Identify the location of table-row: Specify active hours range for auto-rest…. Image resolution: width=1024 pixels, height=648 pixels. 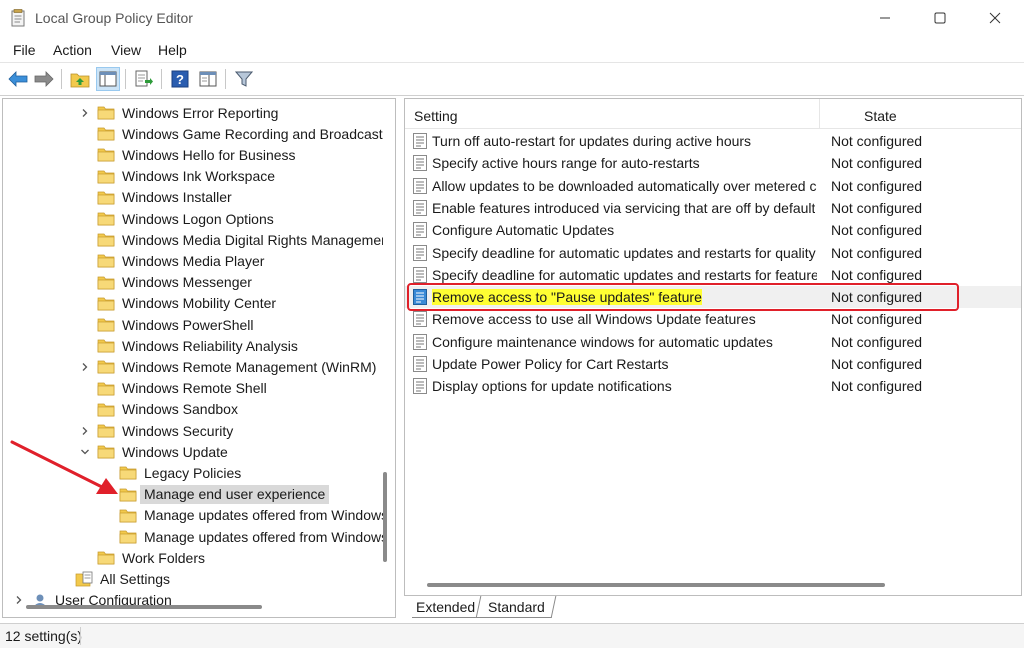
(713, 163).